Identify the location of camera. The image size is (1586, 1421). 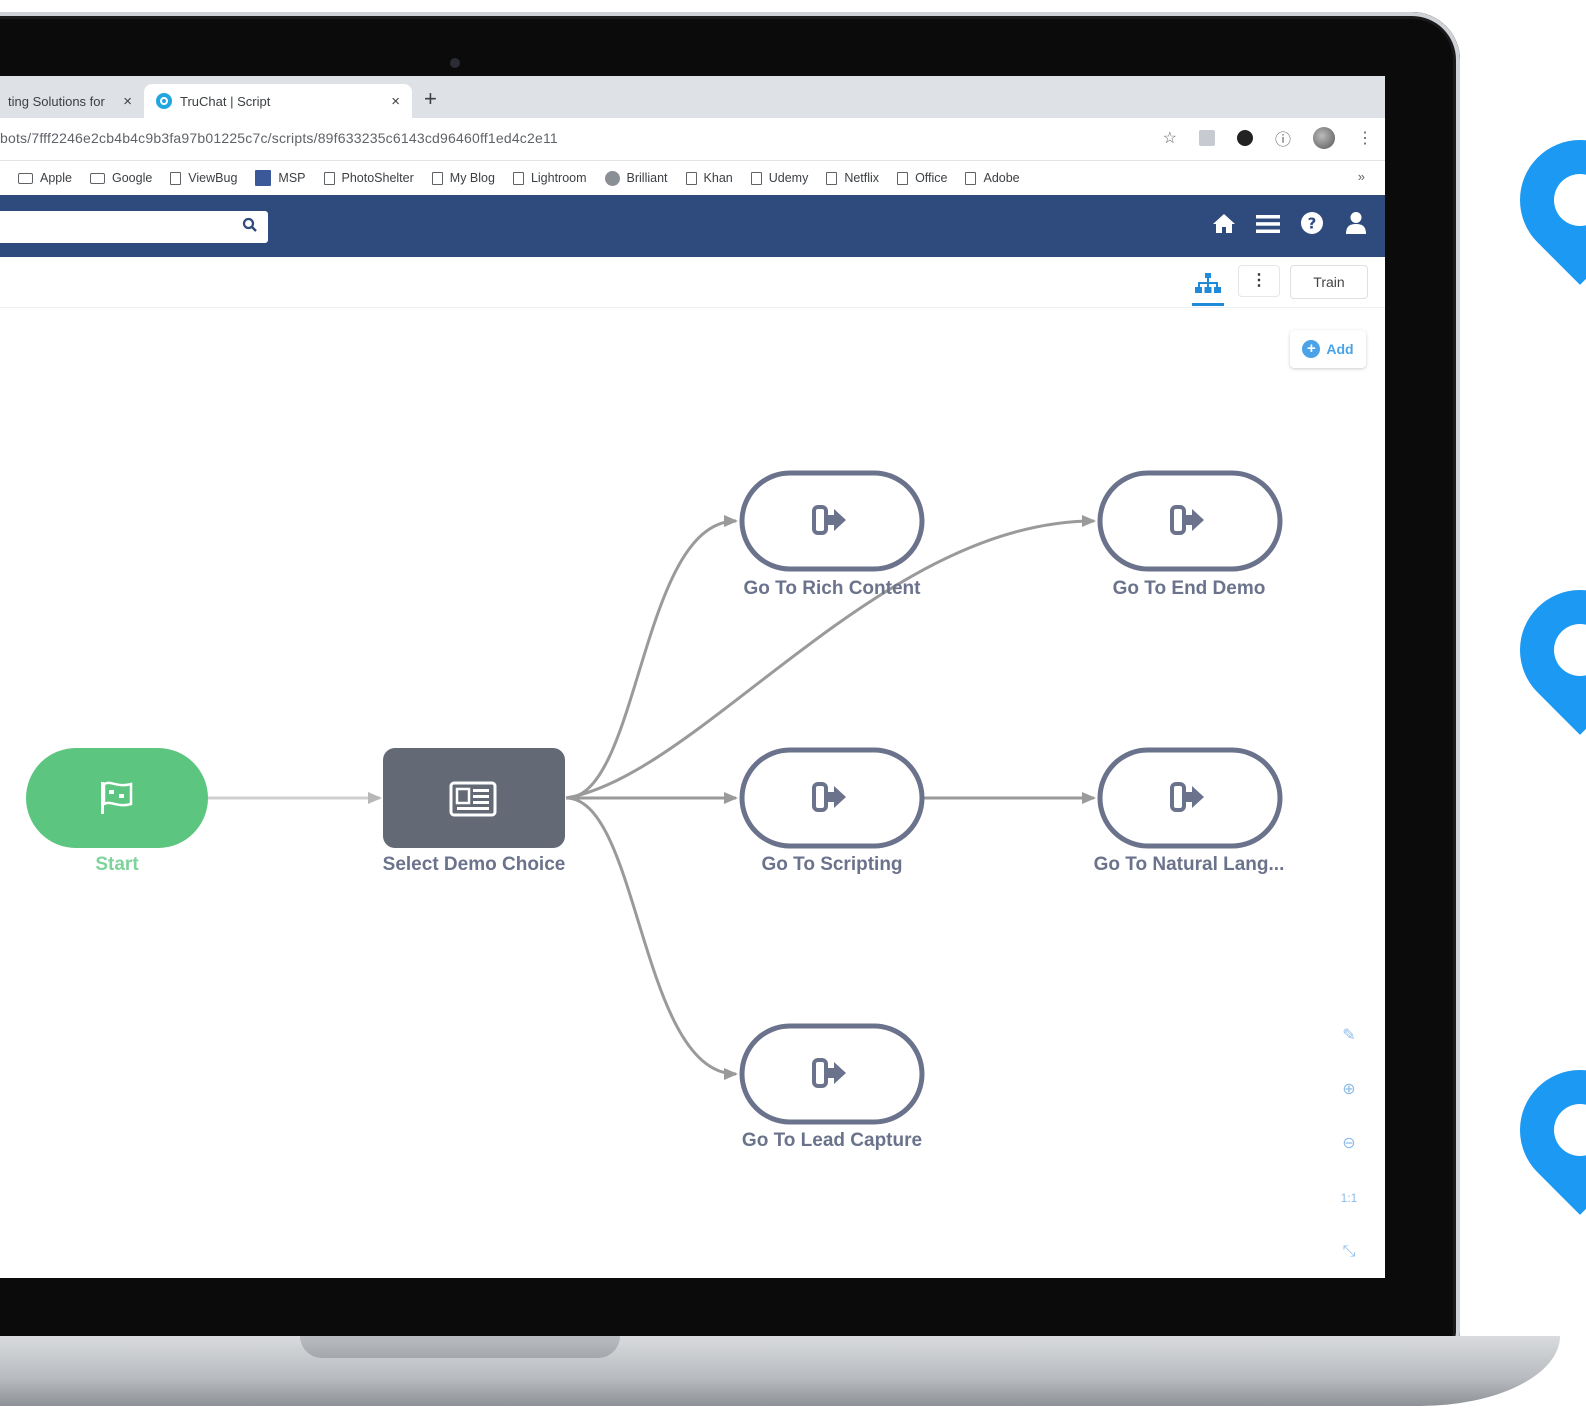
(455, 63).